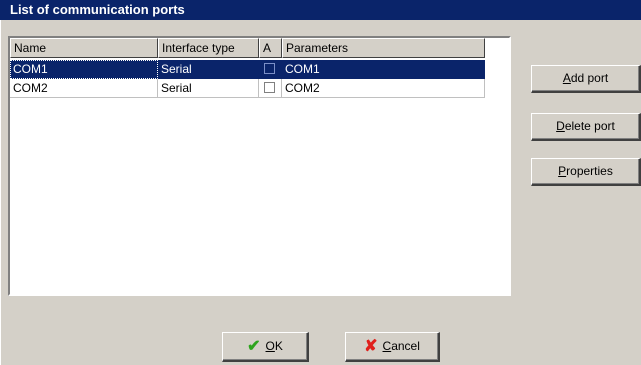 The image size is (641, 365). Describe the element at coordinates (84, 88) in the screenshot. I see `cell-name: COM2` at that location.